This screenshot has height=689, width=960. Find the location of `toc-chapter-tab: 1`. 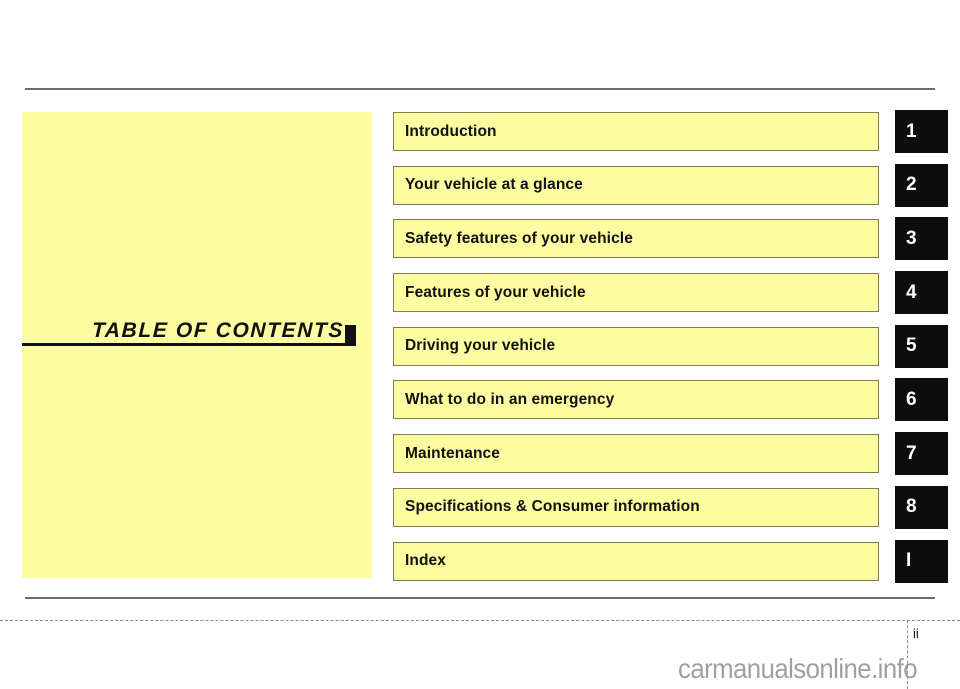

toc-chapter-tab: 1 is located at coordinates (921, 131).